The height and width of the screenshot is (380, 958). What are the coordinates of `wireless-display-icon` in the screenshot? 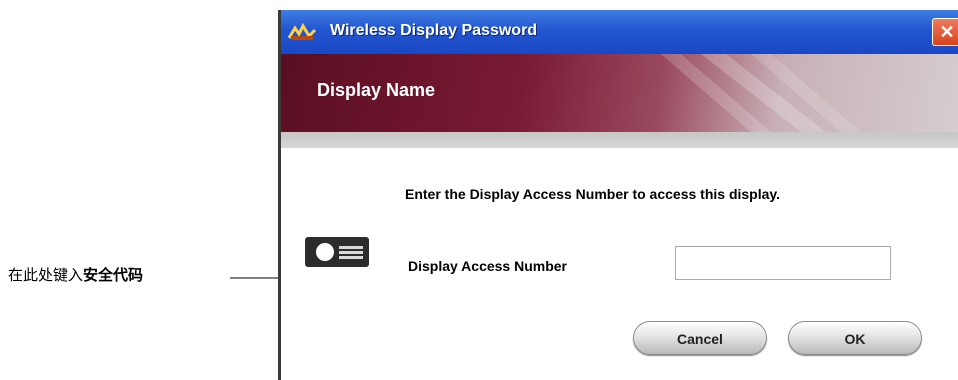 It's located at (302, 34).